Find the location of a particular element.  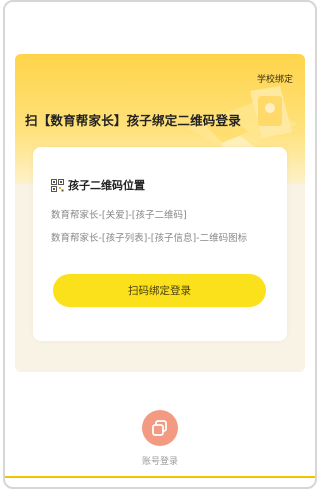

school-bind-link: 学校绑定 is located at coordinates (275, 78).